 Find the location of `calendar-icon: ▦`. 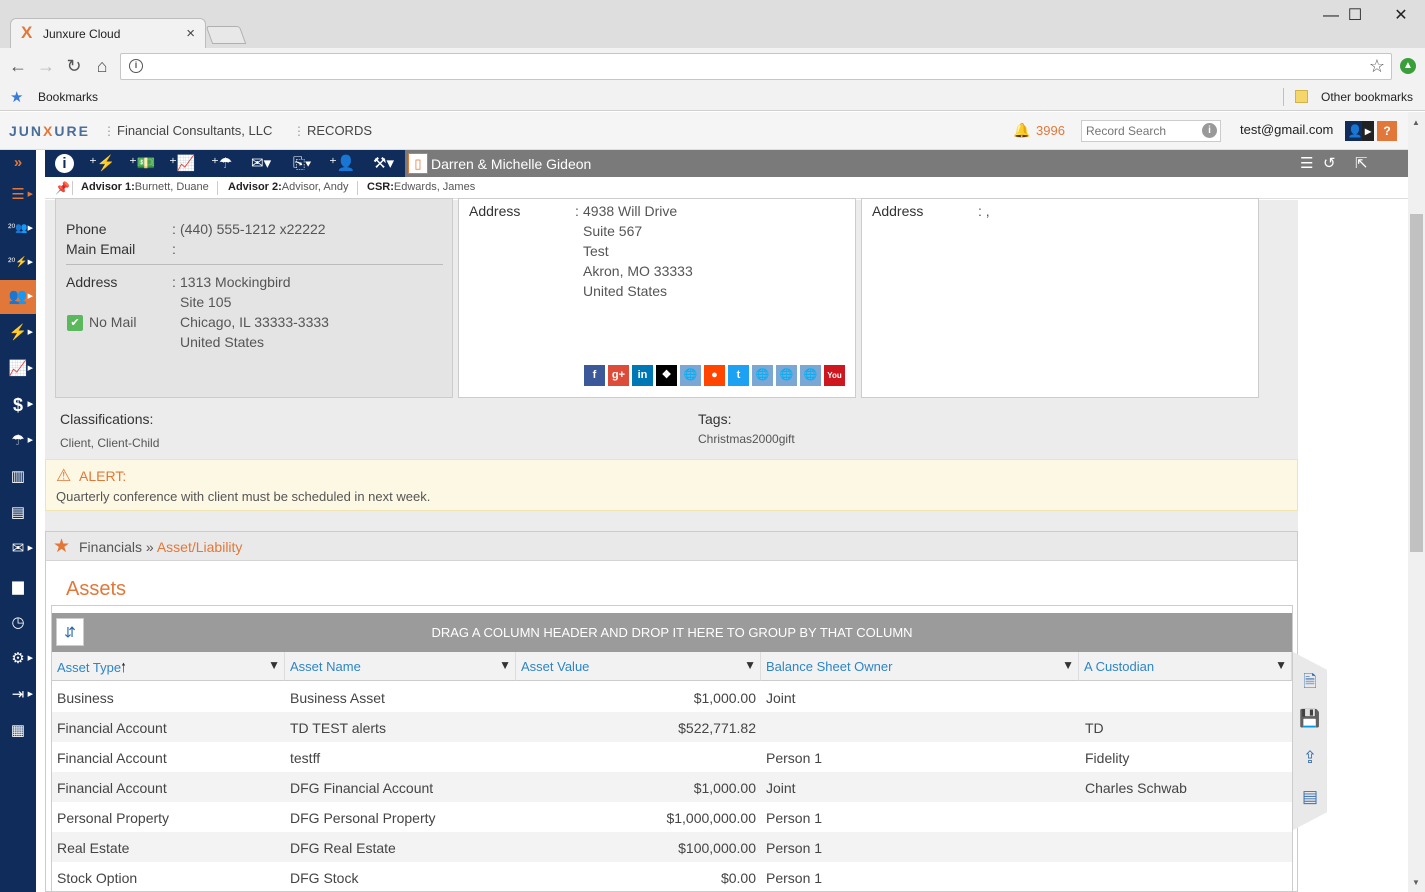

calendar-icon: ▦ is located at coordinates (18, 731).